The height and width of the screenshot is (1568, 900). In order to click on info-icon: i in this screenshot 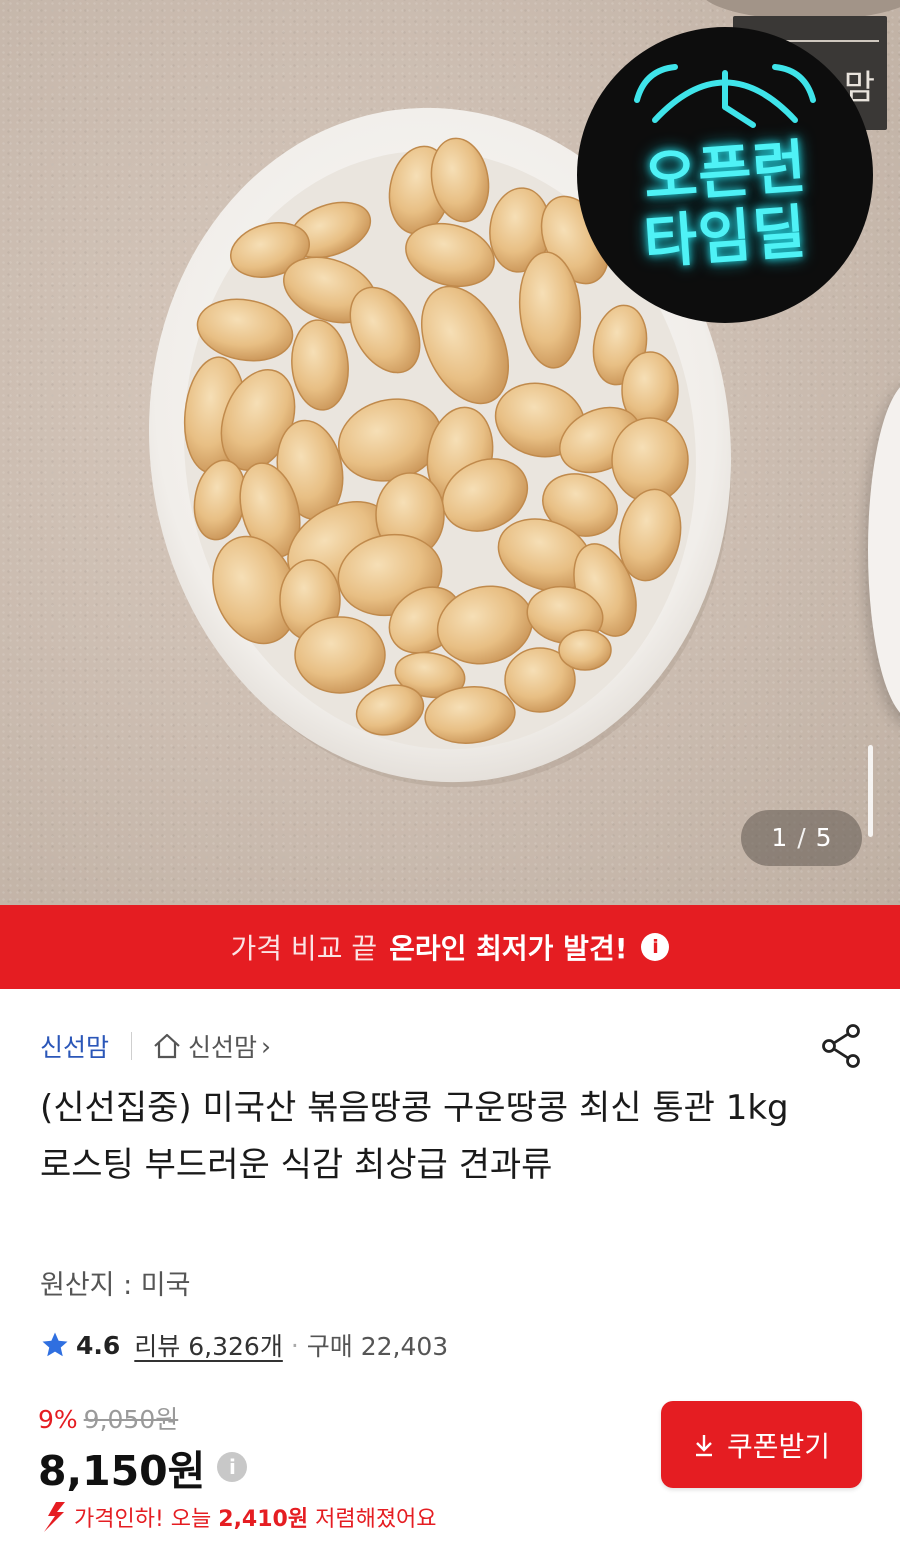, I will do `click(655, 947)`.